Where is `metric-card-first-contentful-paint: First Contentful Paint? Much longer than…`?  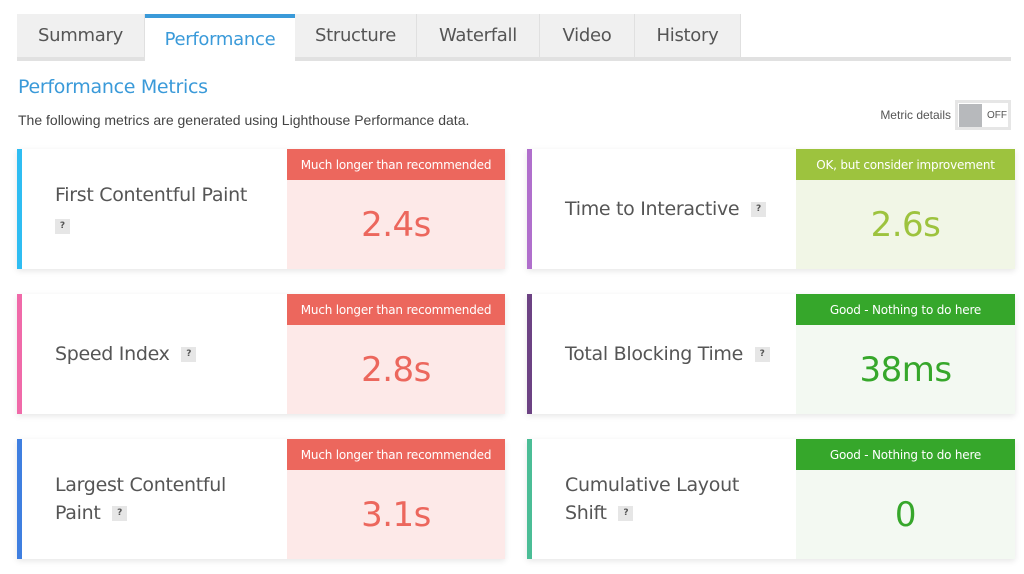 metric-card-first-contentful-paint: First Contentful Paint? Much longer than… is located at coordinates (261, 209).